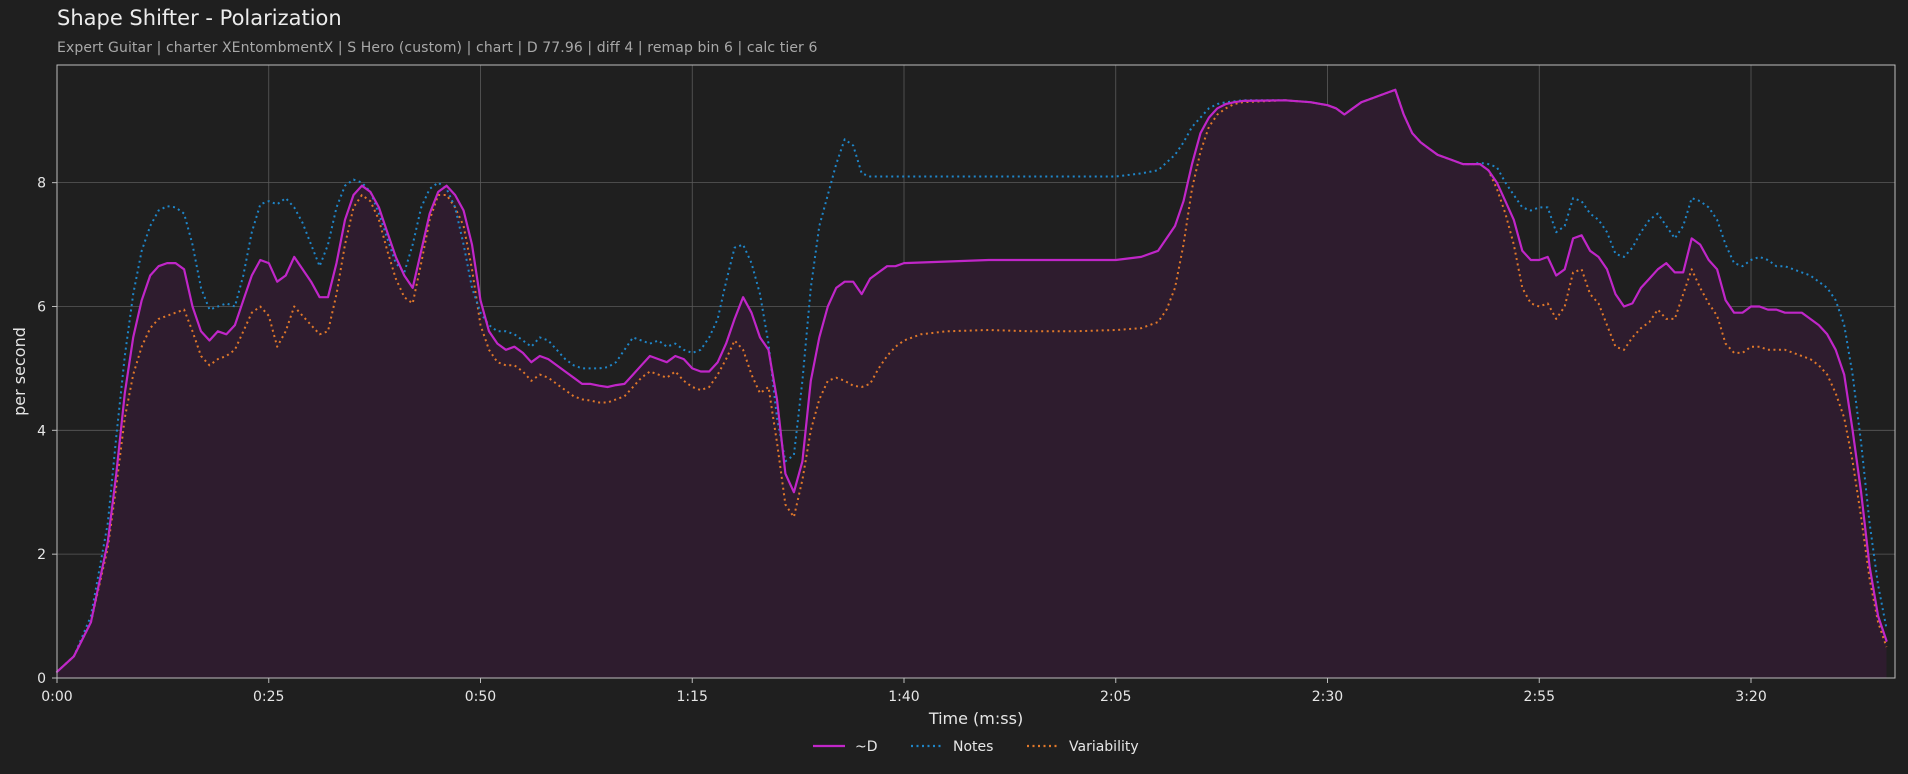 The height and width of the screenshot is (774, 1908). I want to click on y-axis-label: per second, so click(19, 371).